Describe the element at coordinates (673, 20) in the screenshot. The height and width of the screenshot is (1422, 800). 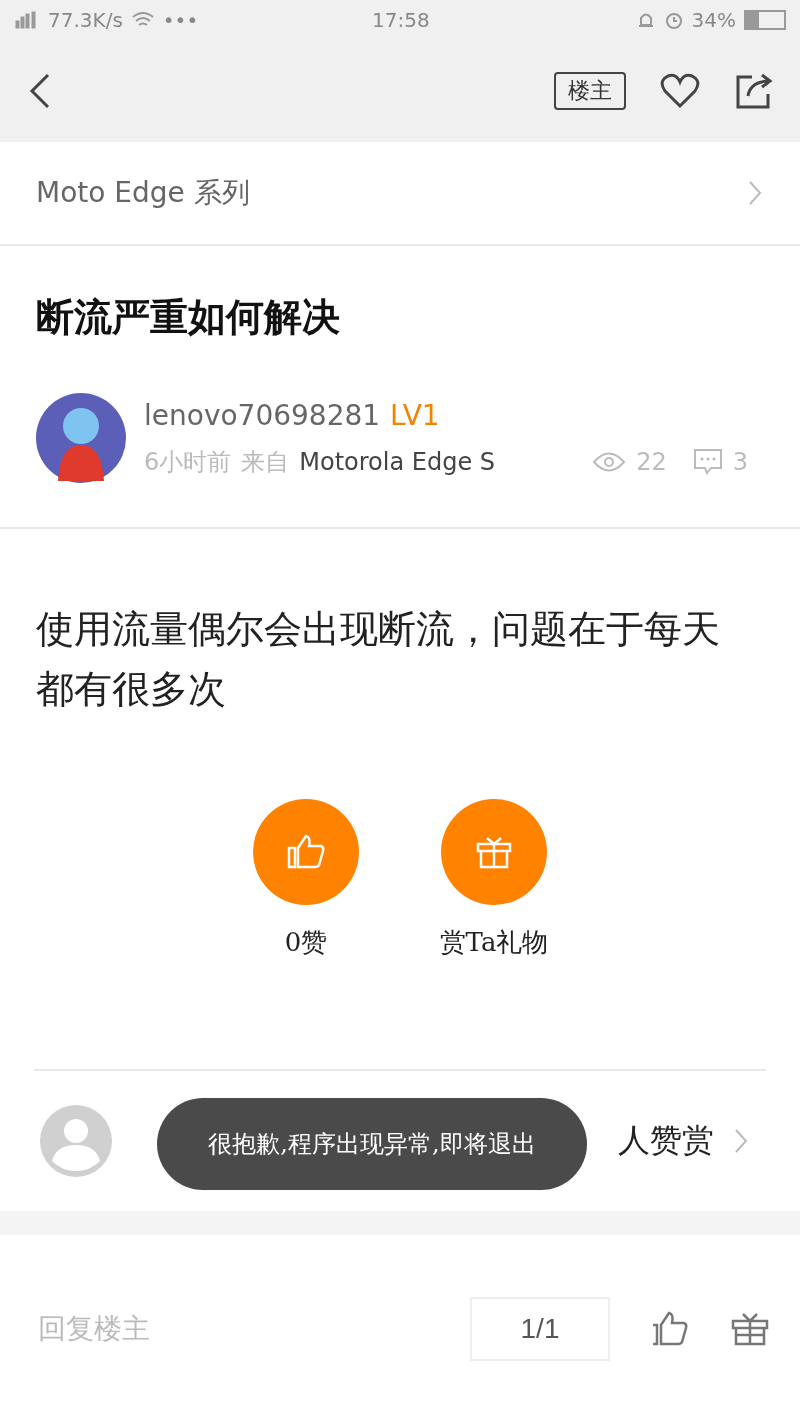
I see `alarm-icon` at that location.